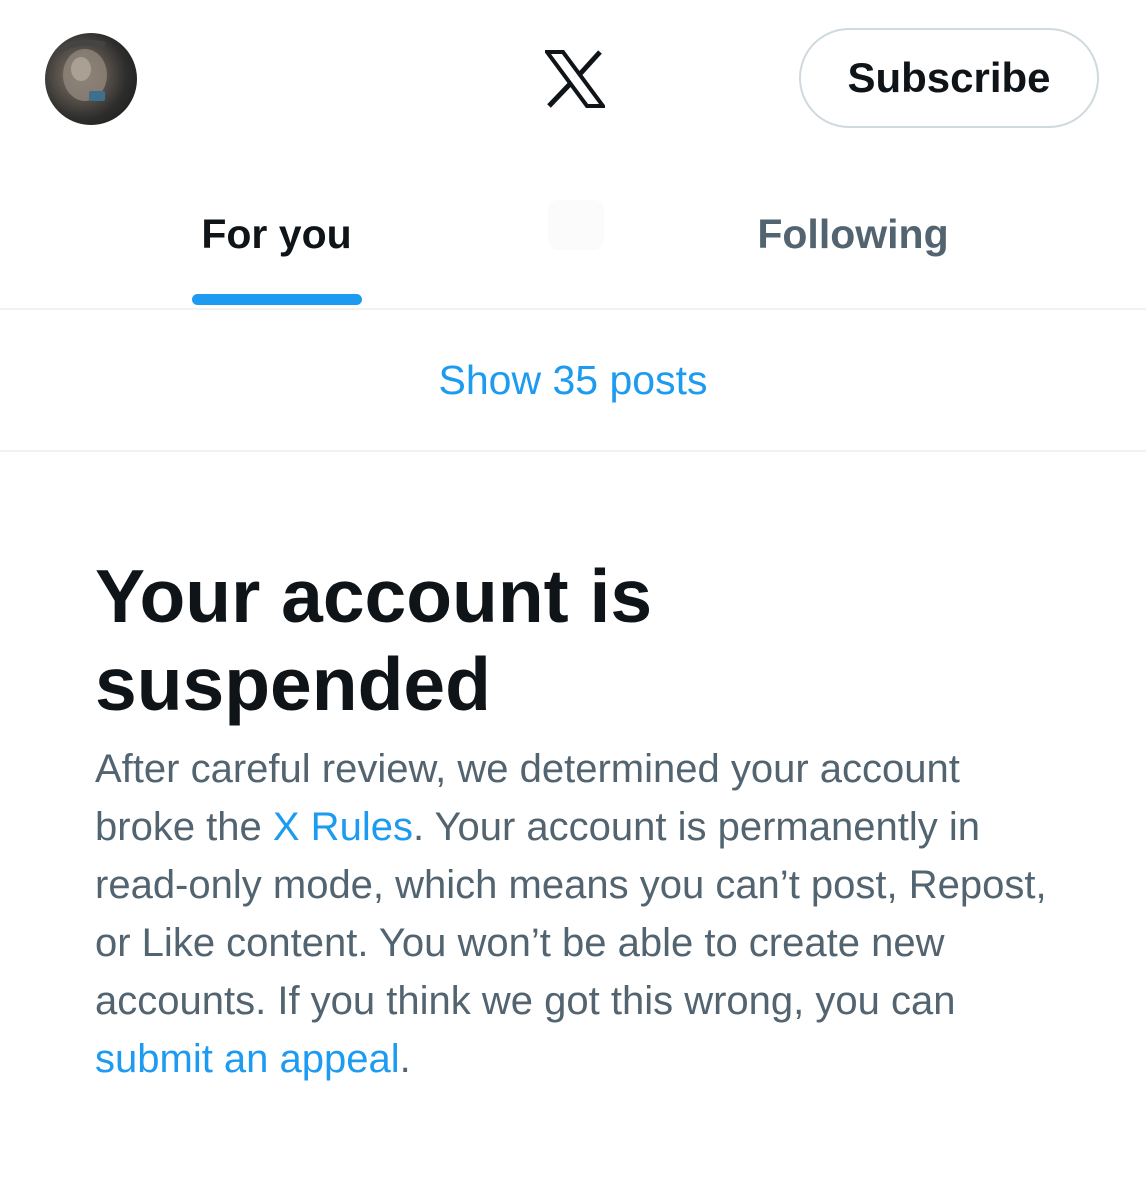 The width and height of the screenshot is (1146, 1200). What do you see at coordinates (247, 1059) in the screenshot?
I see `submit-appeal-link: submit an appeal` at bounding box center [247, 1059].